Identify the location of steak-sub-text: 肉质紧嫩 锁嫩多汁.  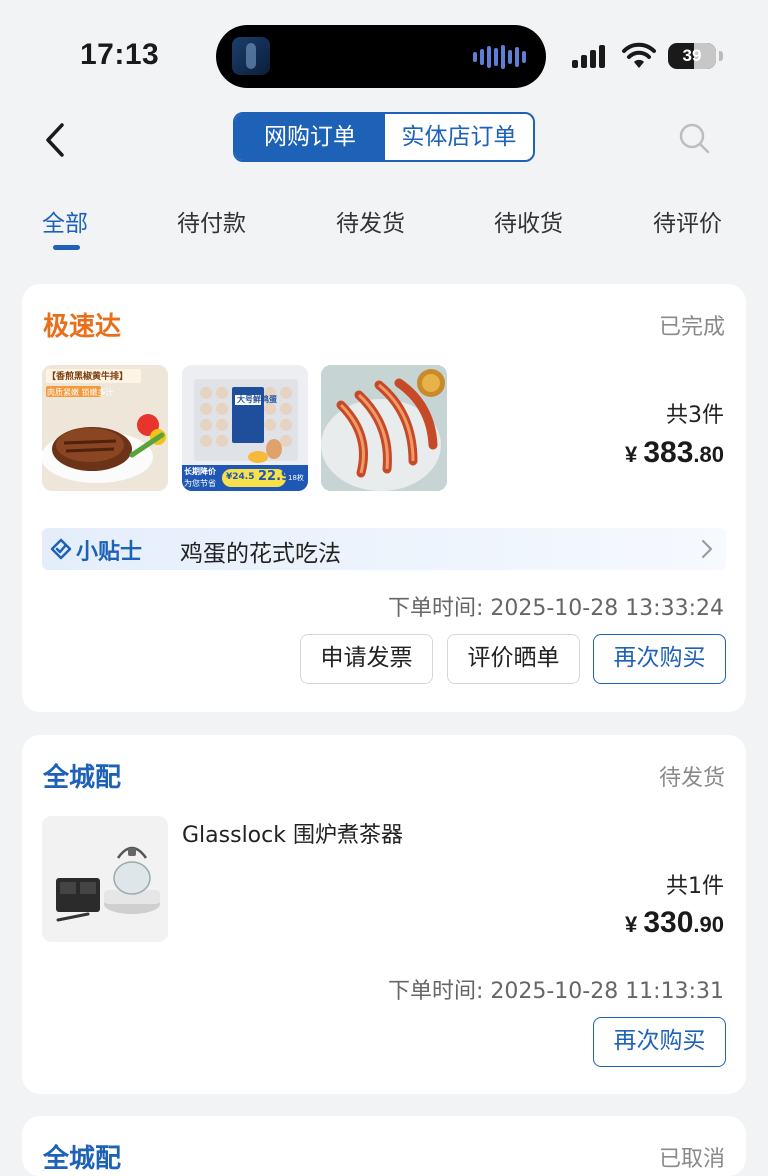
(80, 392).